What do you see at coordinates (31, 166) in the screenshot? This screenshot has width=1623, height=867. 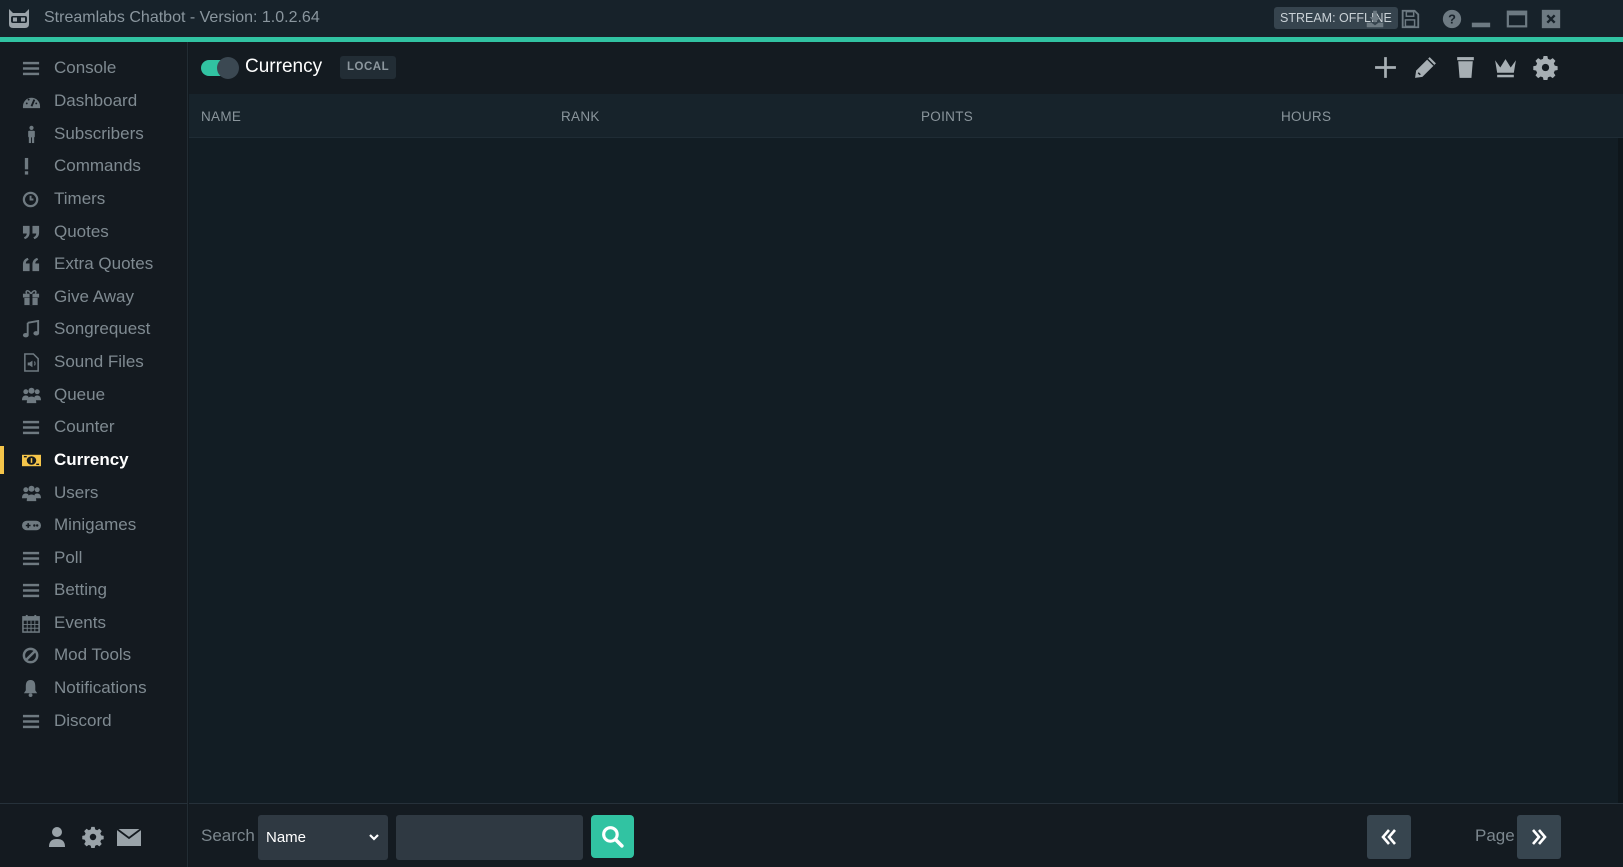 I see `exclamation-icon` at bounding box center [31, 166].